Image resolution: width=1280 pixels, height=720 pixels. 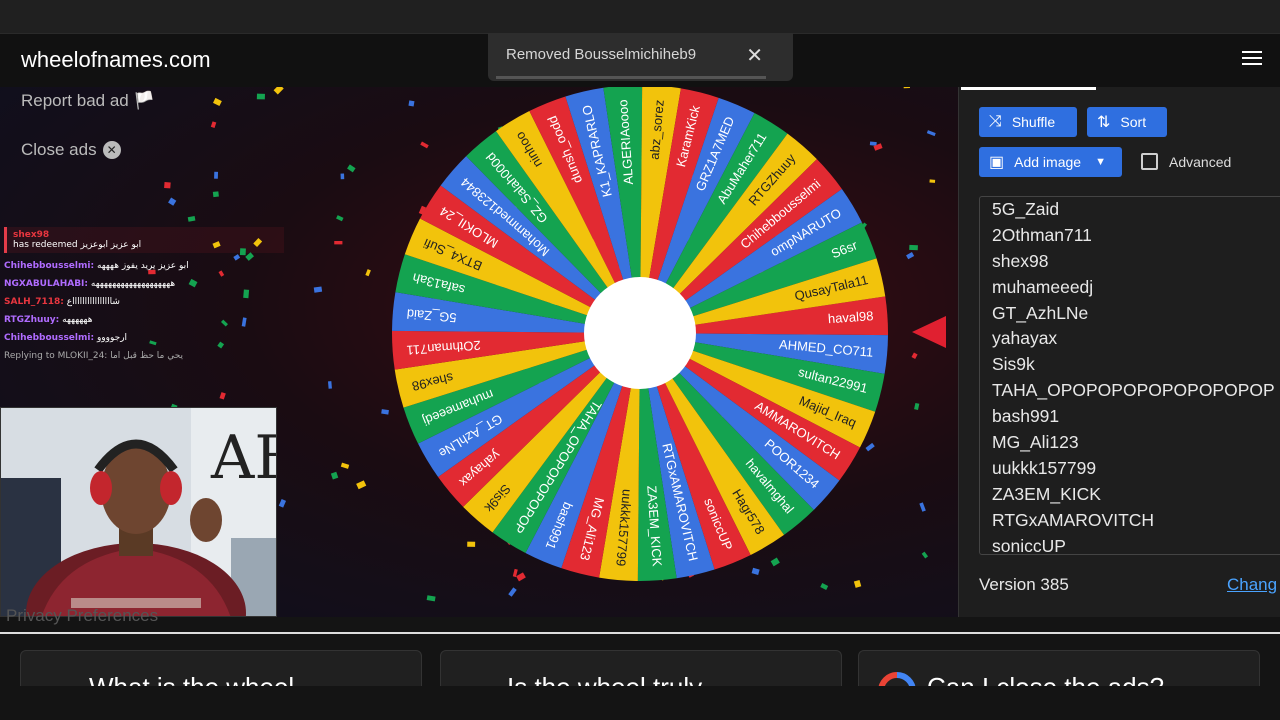 I want to click on entry-line: ZA3EM_KICK, so click(x=1046, y=493).